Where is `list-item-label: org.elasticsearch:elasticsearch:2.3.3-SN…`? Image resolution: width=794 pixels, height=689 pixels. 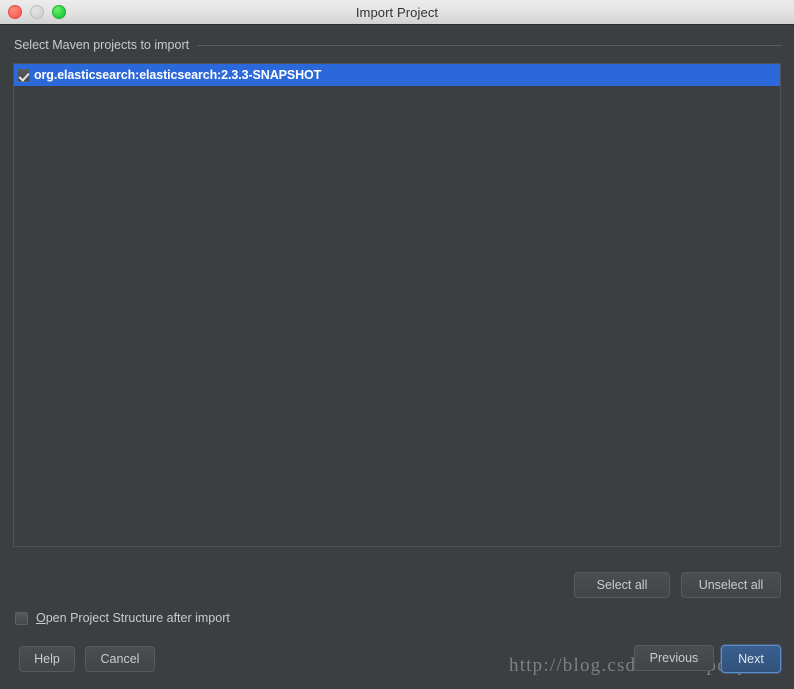
list-item-label: org.elasticsearch:elasticsearch:2.3.3-SN… is located at coordinates (178, 75).